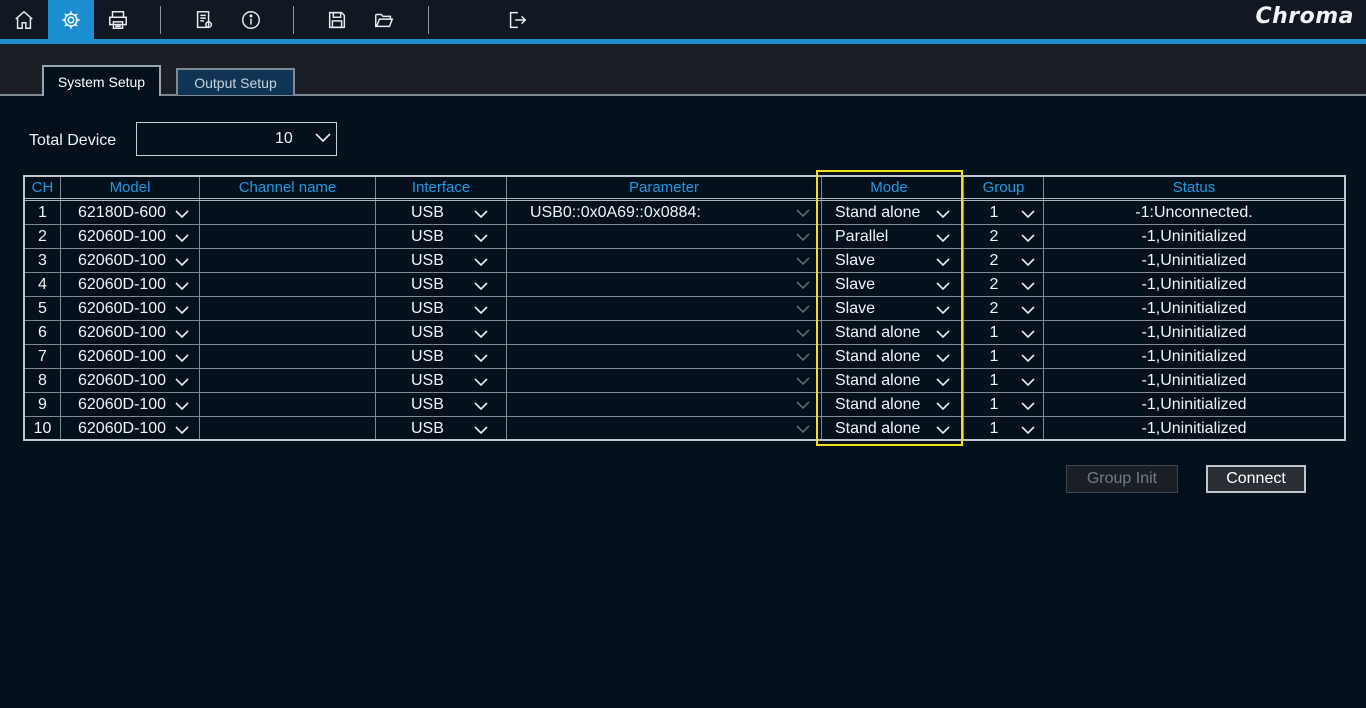 This screenshot has height=708, width=1366. Describe the element at coordinates (251, 19) in the screenshot. I see `info-button` at that location.